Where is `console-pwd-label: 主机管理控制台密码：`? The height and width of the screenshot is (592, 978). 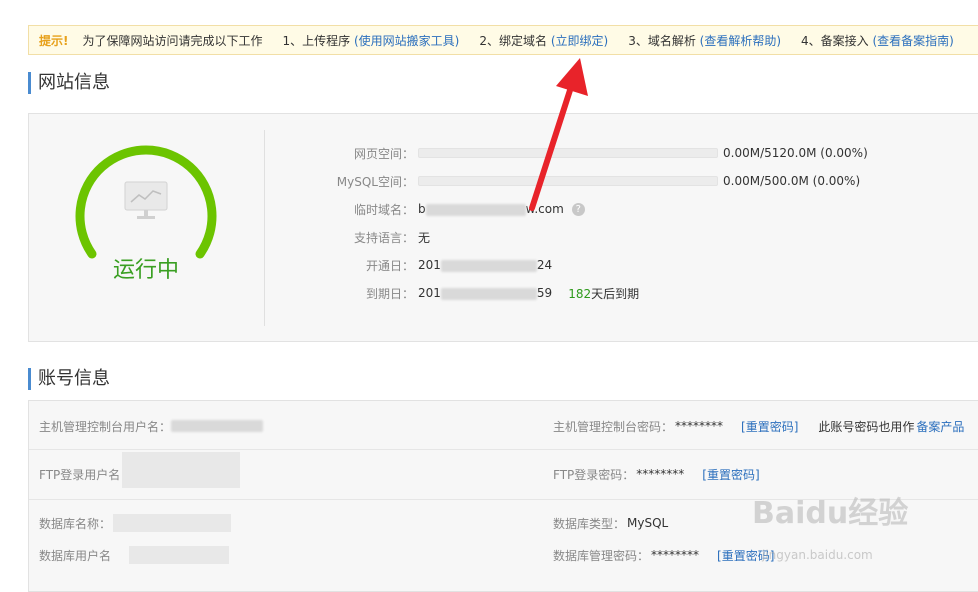 console-pwd-label: 主机管理控制台密码： is located at coordinates (613, 426).